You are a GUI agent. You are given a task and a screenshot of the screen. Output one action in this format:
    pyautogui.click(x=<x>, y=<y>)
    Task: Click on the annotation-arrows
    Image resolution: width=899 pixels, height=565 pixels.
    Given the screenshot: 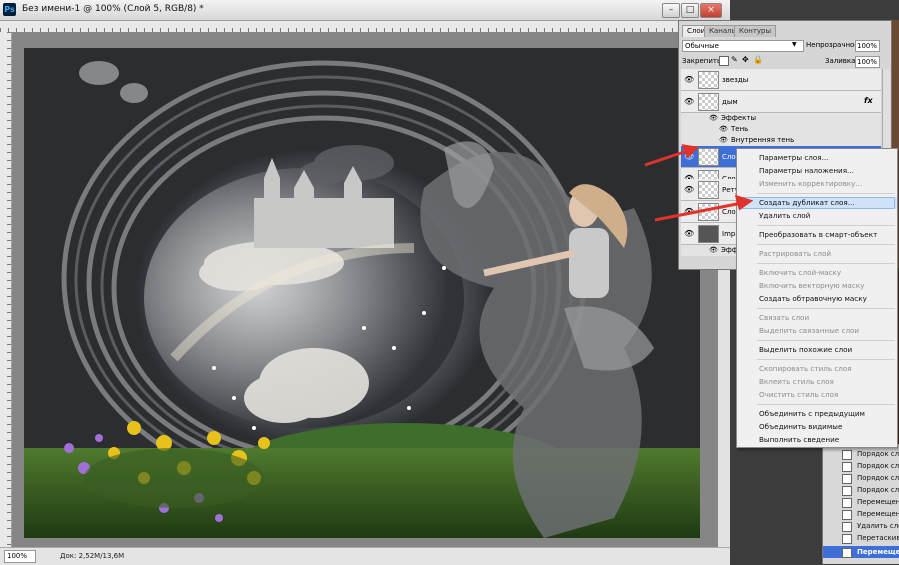 What is the action you would take?
    pyautogui.click(x=699, y=183)
    